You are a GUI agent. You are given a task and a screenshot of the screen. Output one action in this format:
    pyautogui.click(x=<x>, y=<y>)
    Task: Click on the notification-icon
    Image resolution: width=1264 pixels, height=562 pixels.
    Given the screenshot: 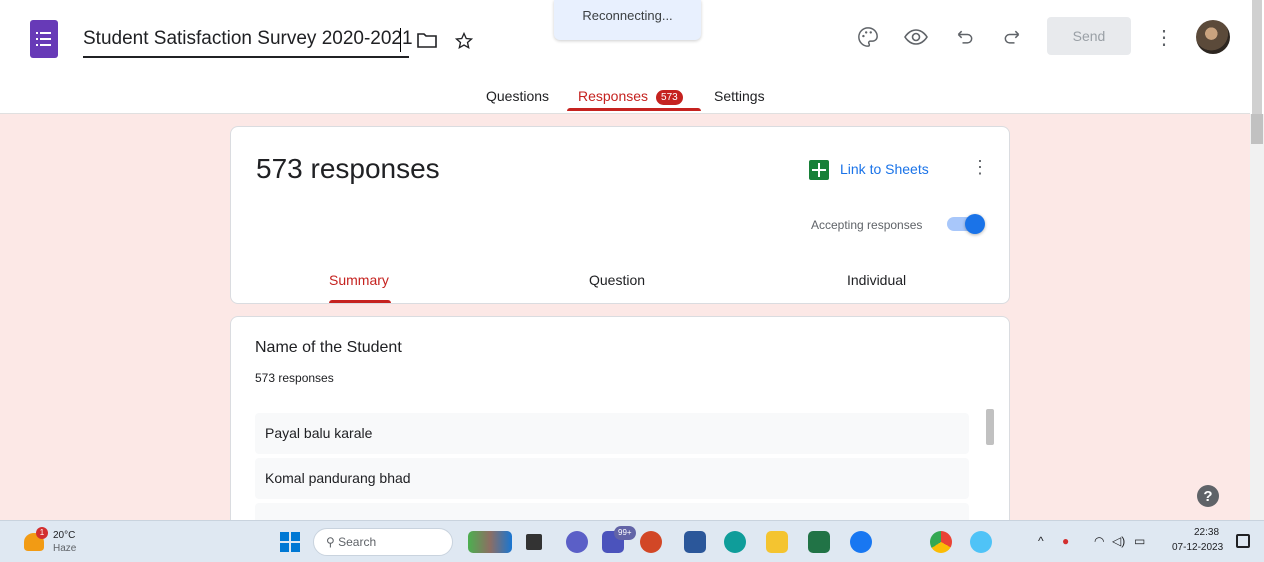 What is the action you would take?
    pyautogui.click(x=1243, y=541)
    